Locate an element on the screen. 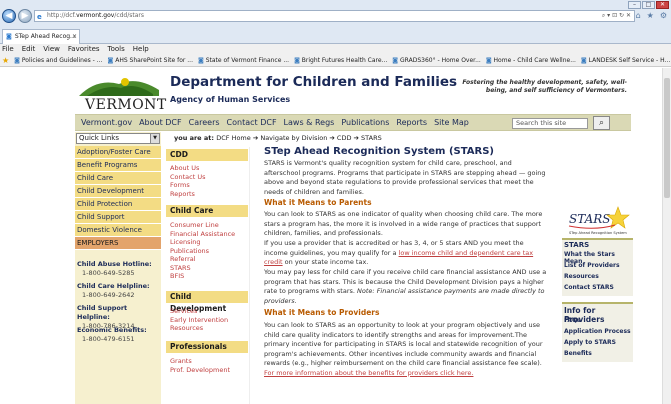  address-tools: ⌕ ▾ ⊡ ↻ ✕ is located at coordinates (616, 16).